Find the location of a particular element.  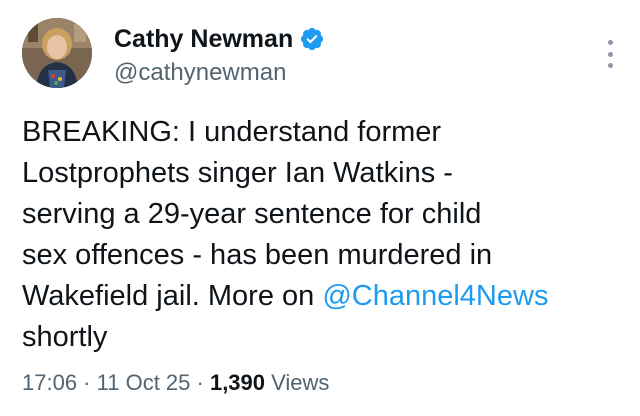

tweet-text-line: sex offences - has been murdered in is located at coordinates (257, 255).